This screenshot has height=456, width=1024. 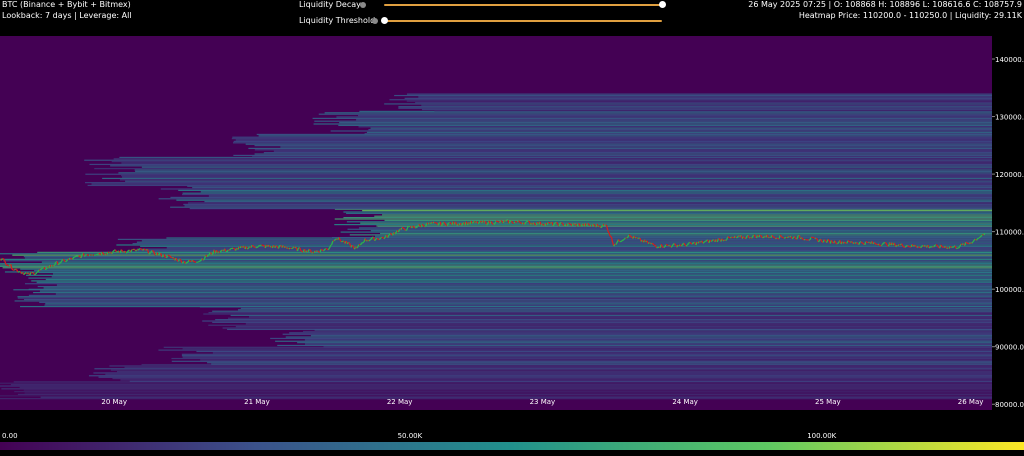 I want to click on liquidity-decay-slider, so click(x=523, y=5).